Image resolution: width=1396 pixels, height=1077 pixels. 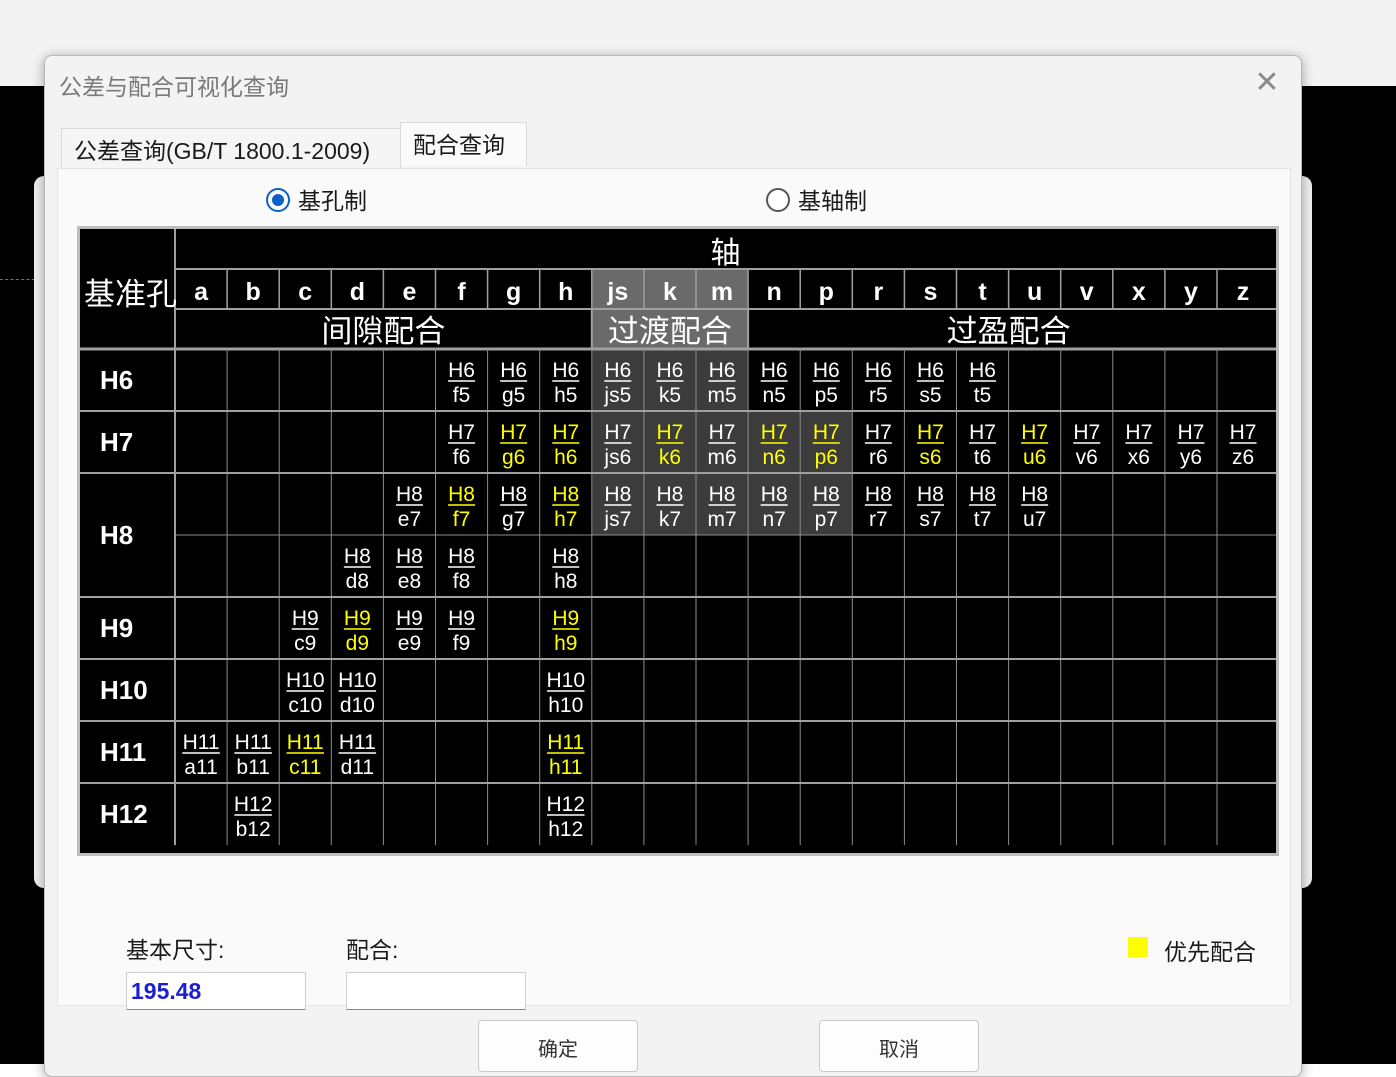 I want to click on fit-hole-H9-h9: H9, so click(x=565, y=618).